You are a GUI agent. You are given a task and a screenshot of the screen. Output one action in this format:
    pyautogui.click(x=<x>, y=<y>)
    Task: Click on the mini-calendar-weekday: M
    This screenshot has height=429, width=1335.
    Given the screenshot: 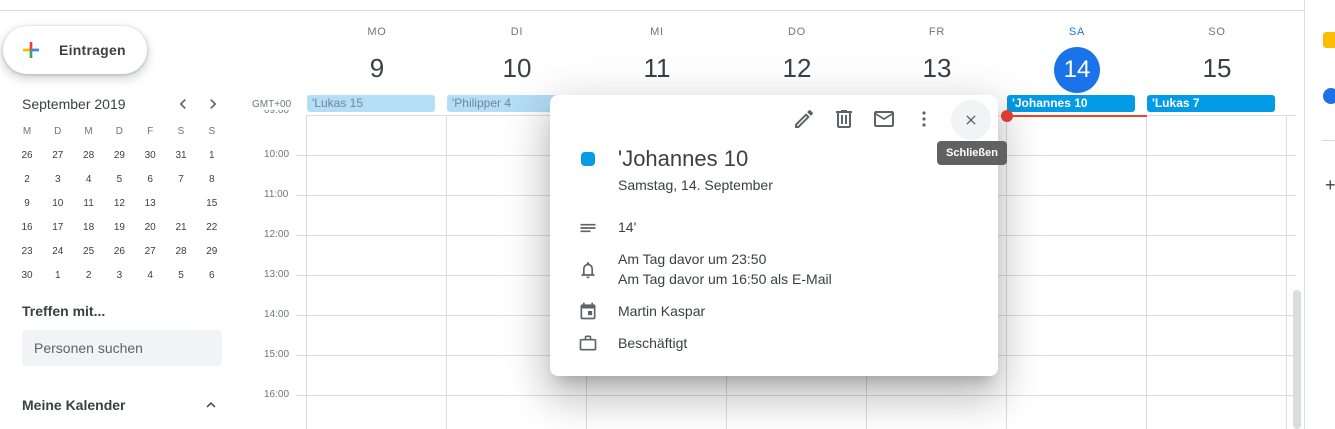 What is the action you would take?
    pyautogui.click(x=27, y=131)
    